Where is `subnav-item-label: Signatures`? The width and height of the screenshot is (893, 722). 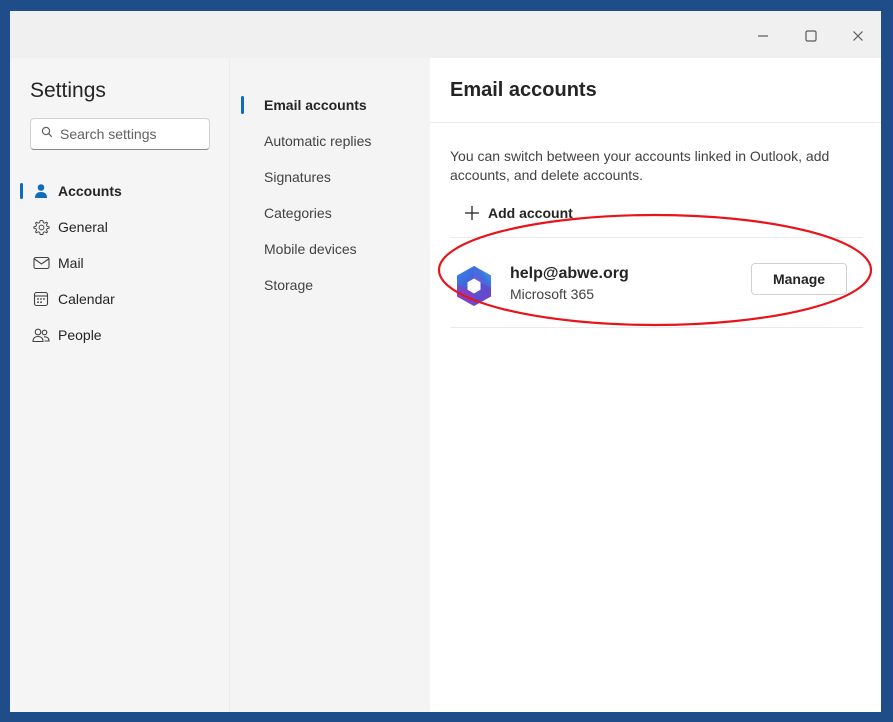 subnav-item-label: Signatures is located at coordinates (297, 177).